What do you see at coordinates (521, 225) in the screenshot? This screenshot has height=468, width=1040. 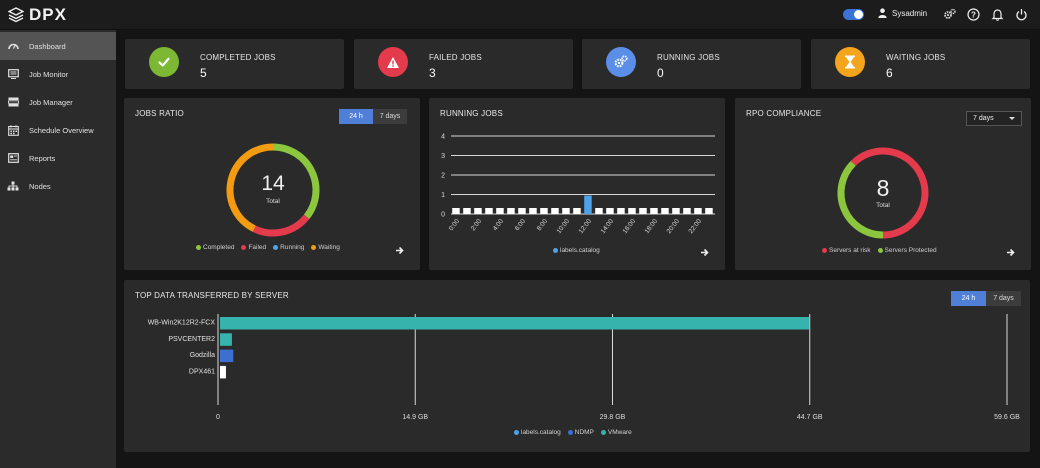 I see `x-tick-label: 6:00` at bounding box center [521, 225].